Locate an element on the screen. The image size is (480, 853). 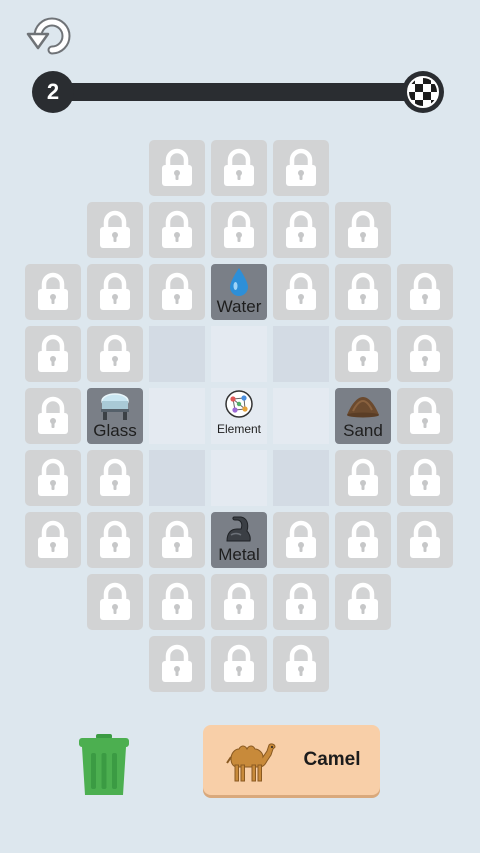
trash-can-icon is located at coordinates (104, 764).